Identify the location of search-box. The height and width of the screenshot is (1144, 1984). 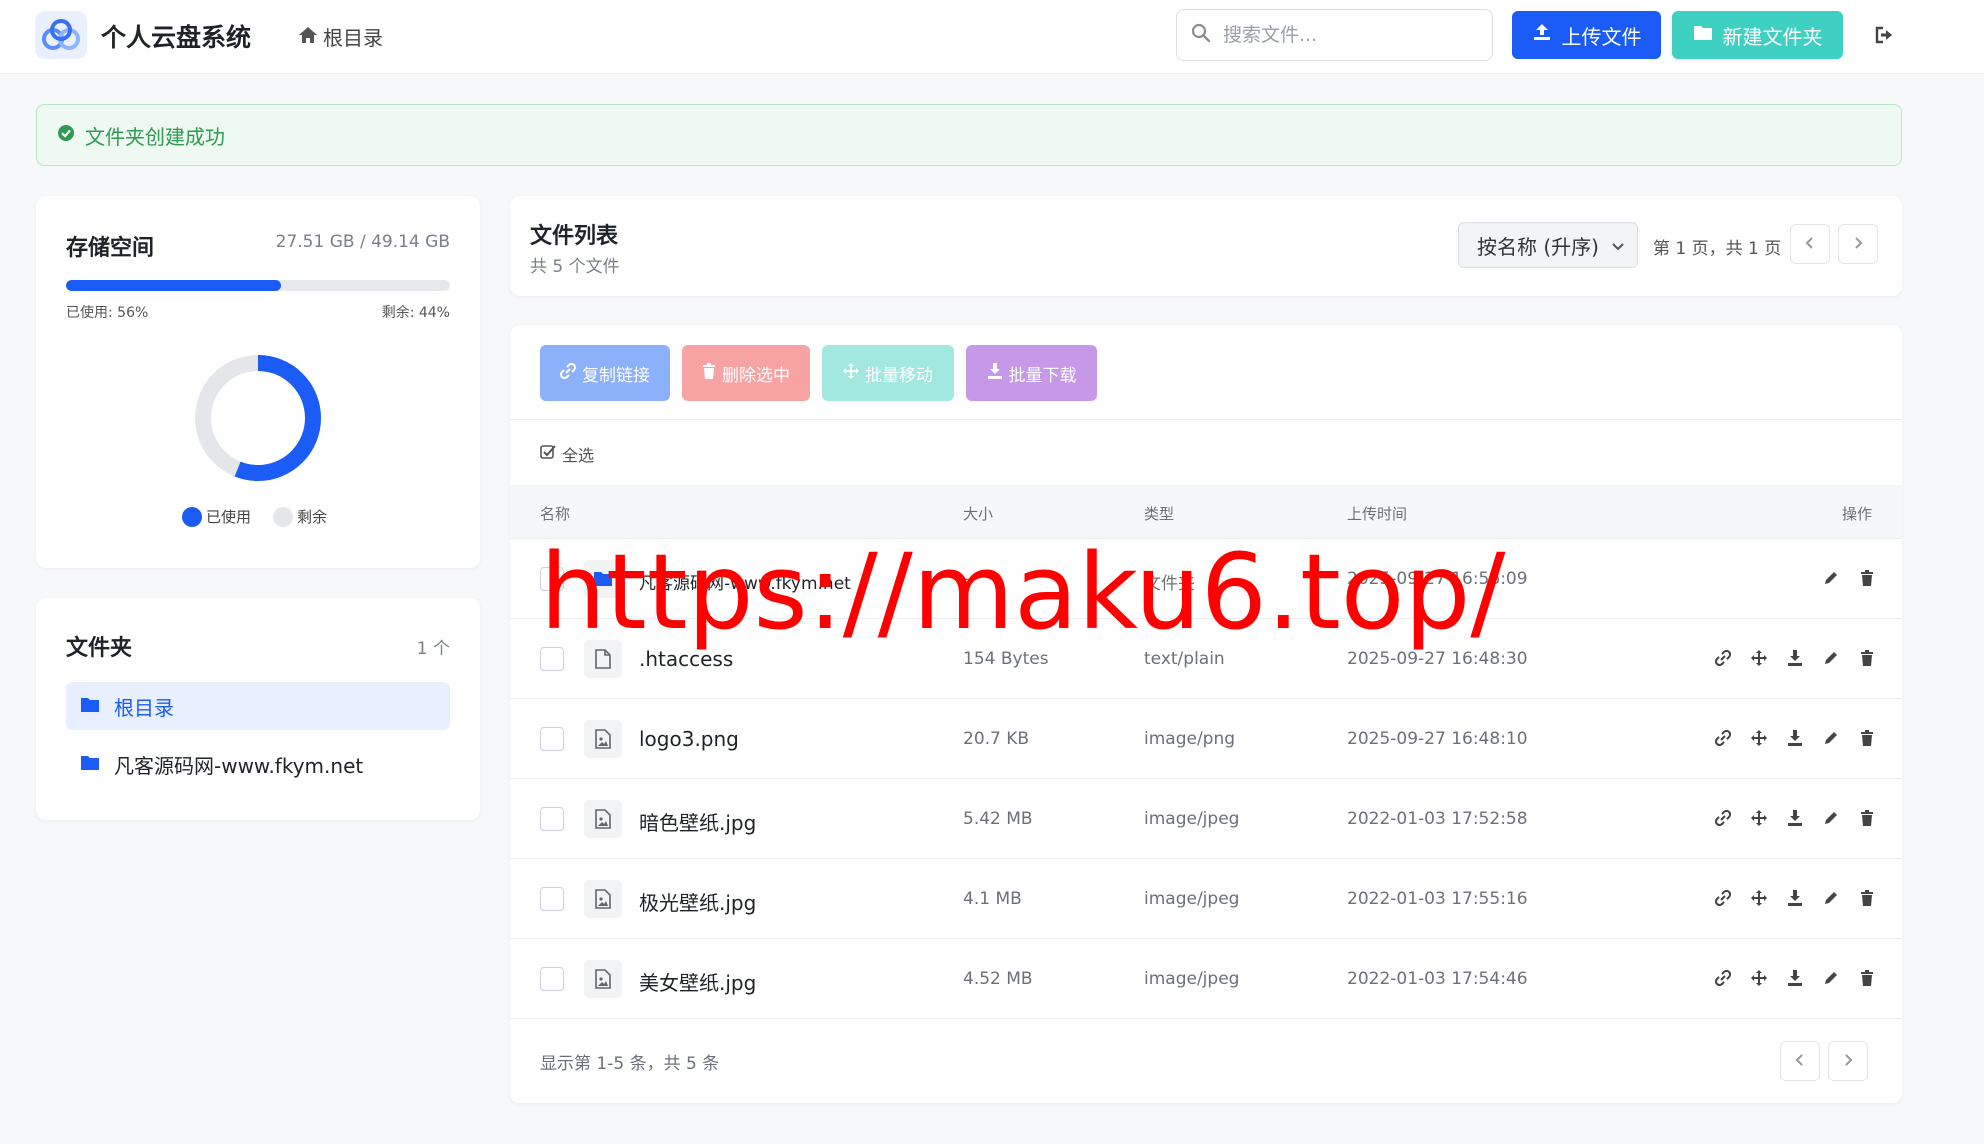
(1334, 35).